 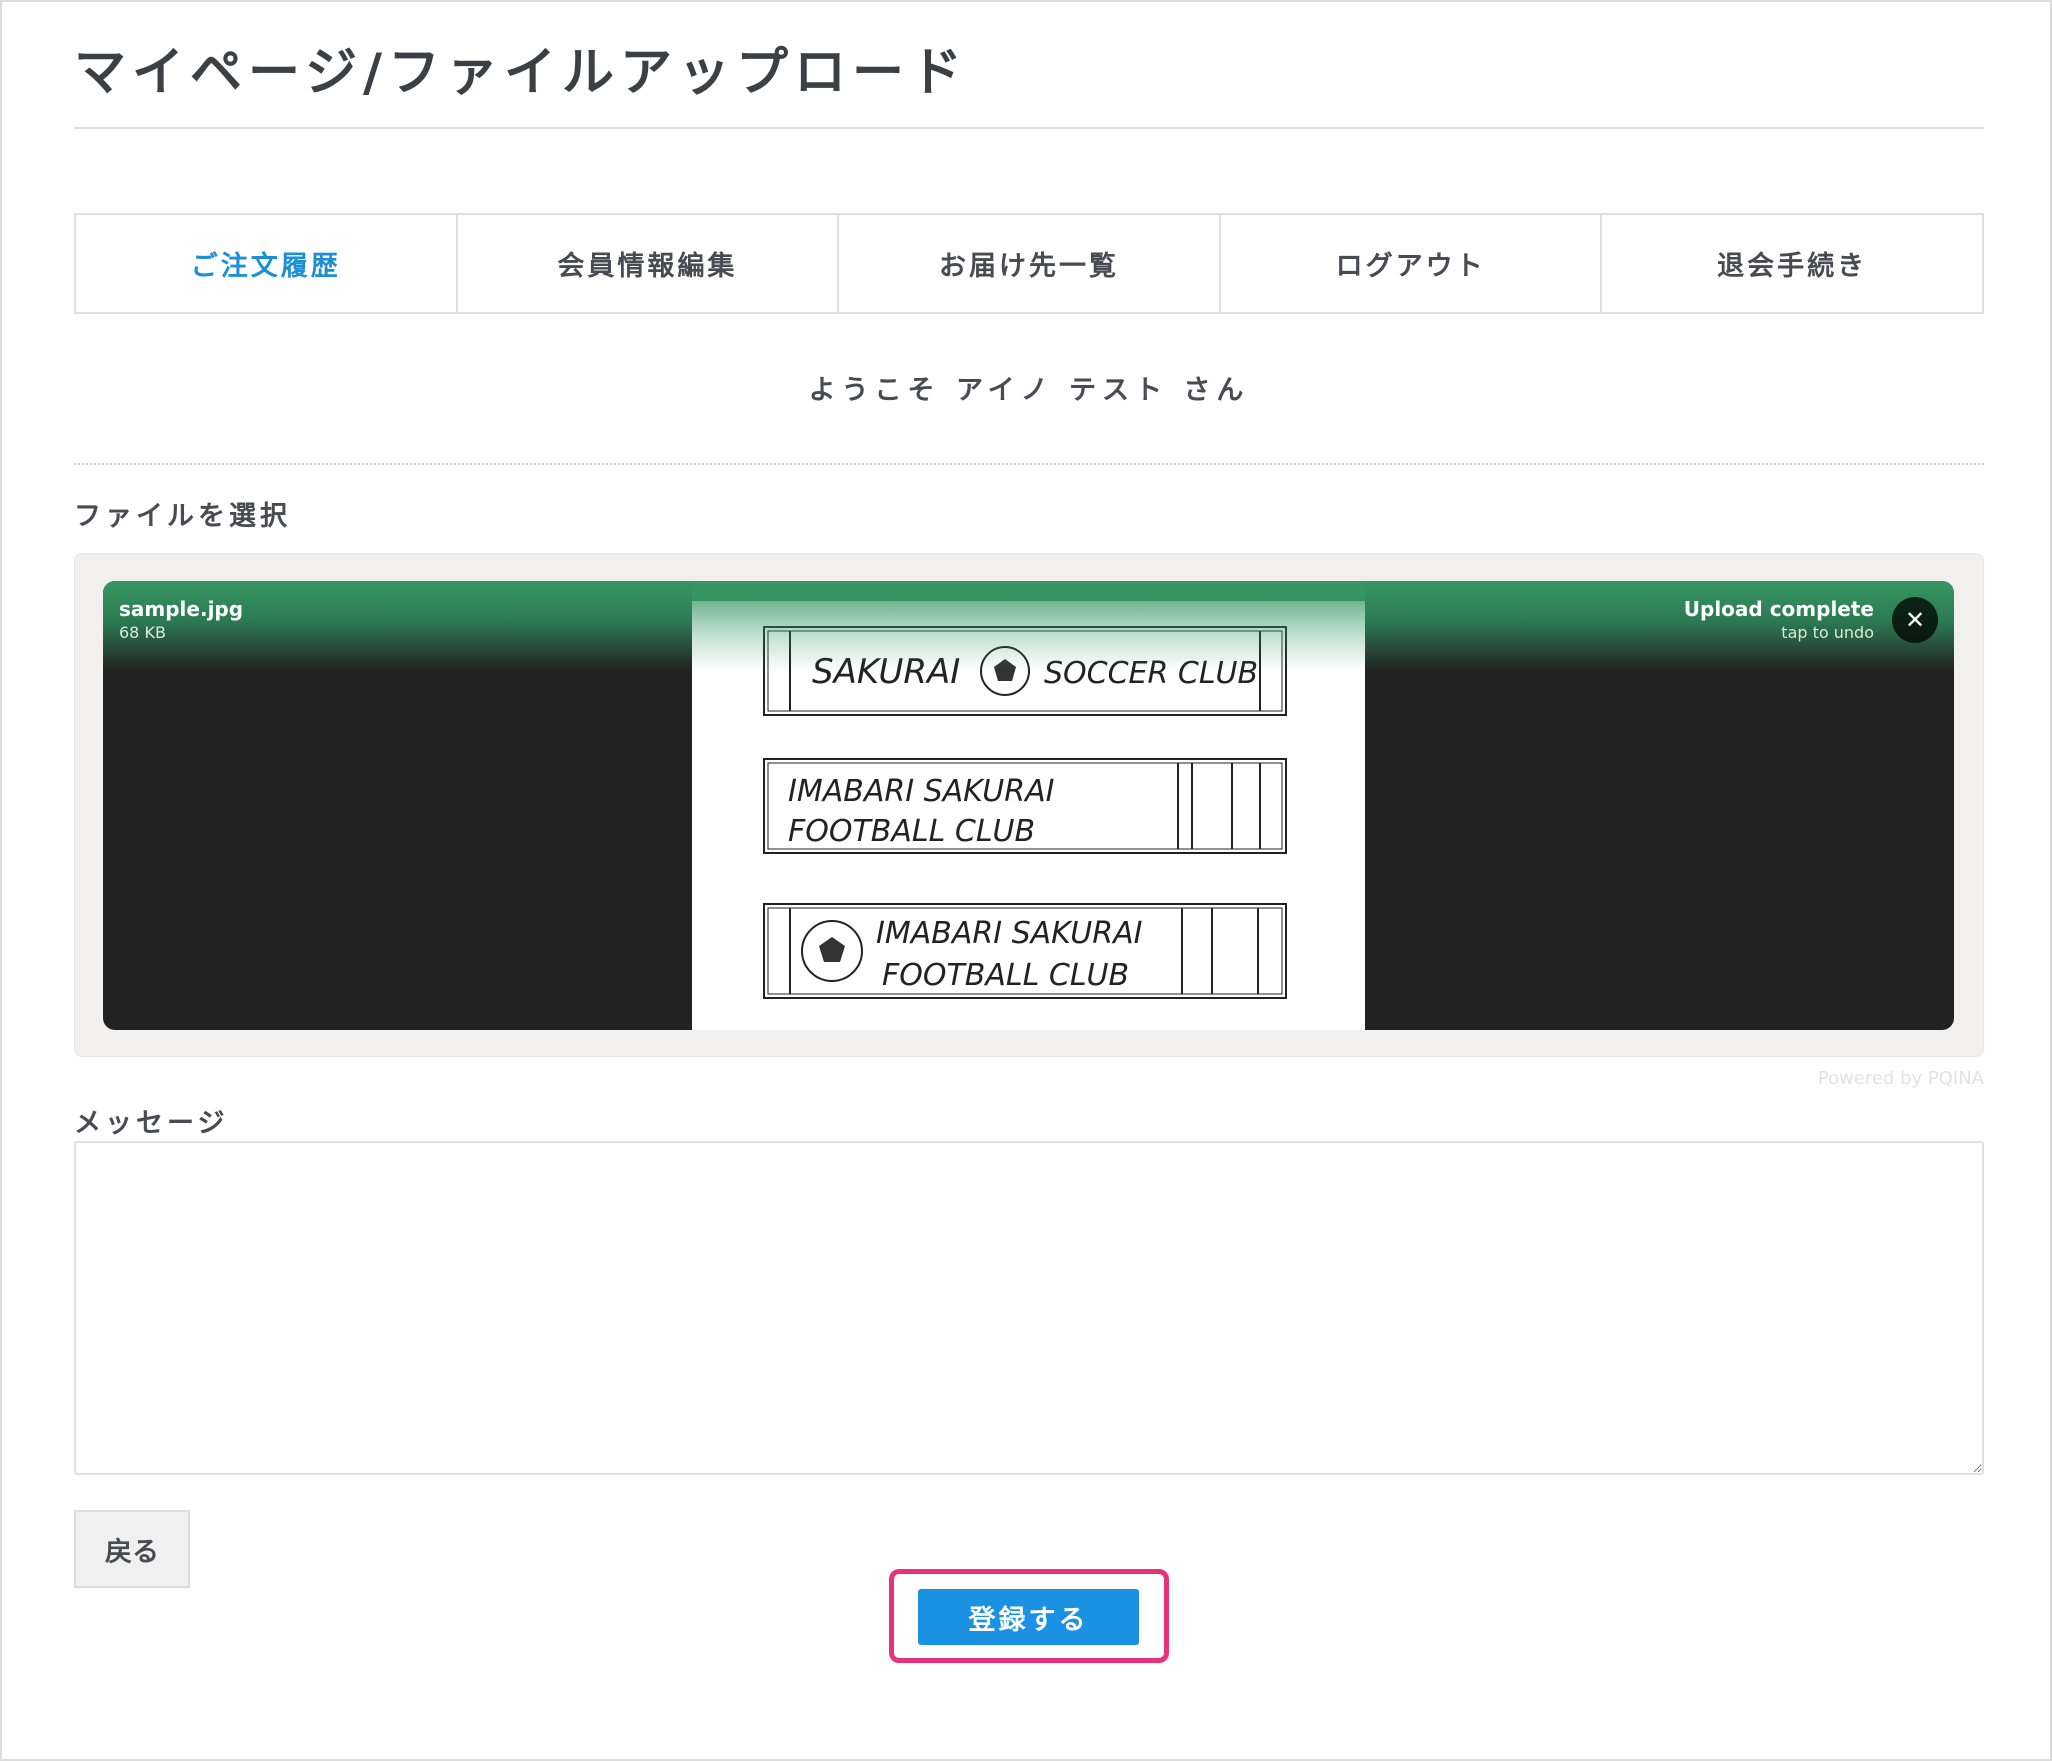 What do you see at coordinates (142, 632) in the screenshot?
I see `uploaded-file-size: 68 KB` at bounding box center [142, 632].